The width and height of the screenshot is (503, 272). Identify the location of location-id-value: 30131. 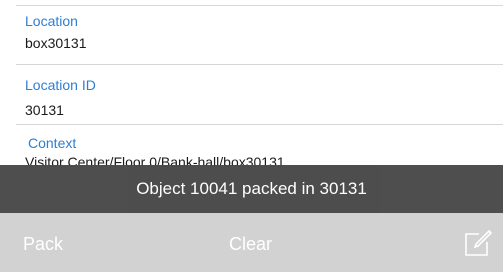
(44, 110).